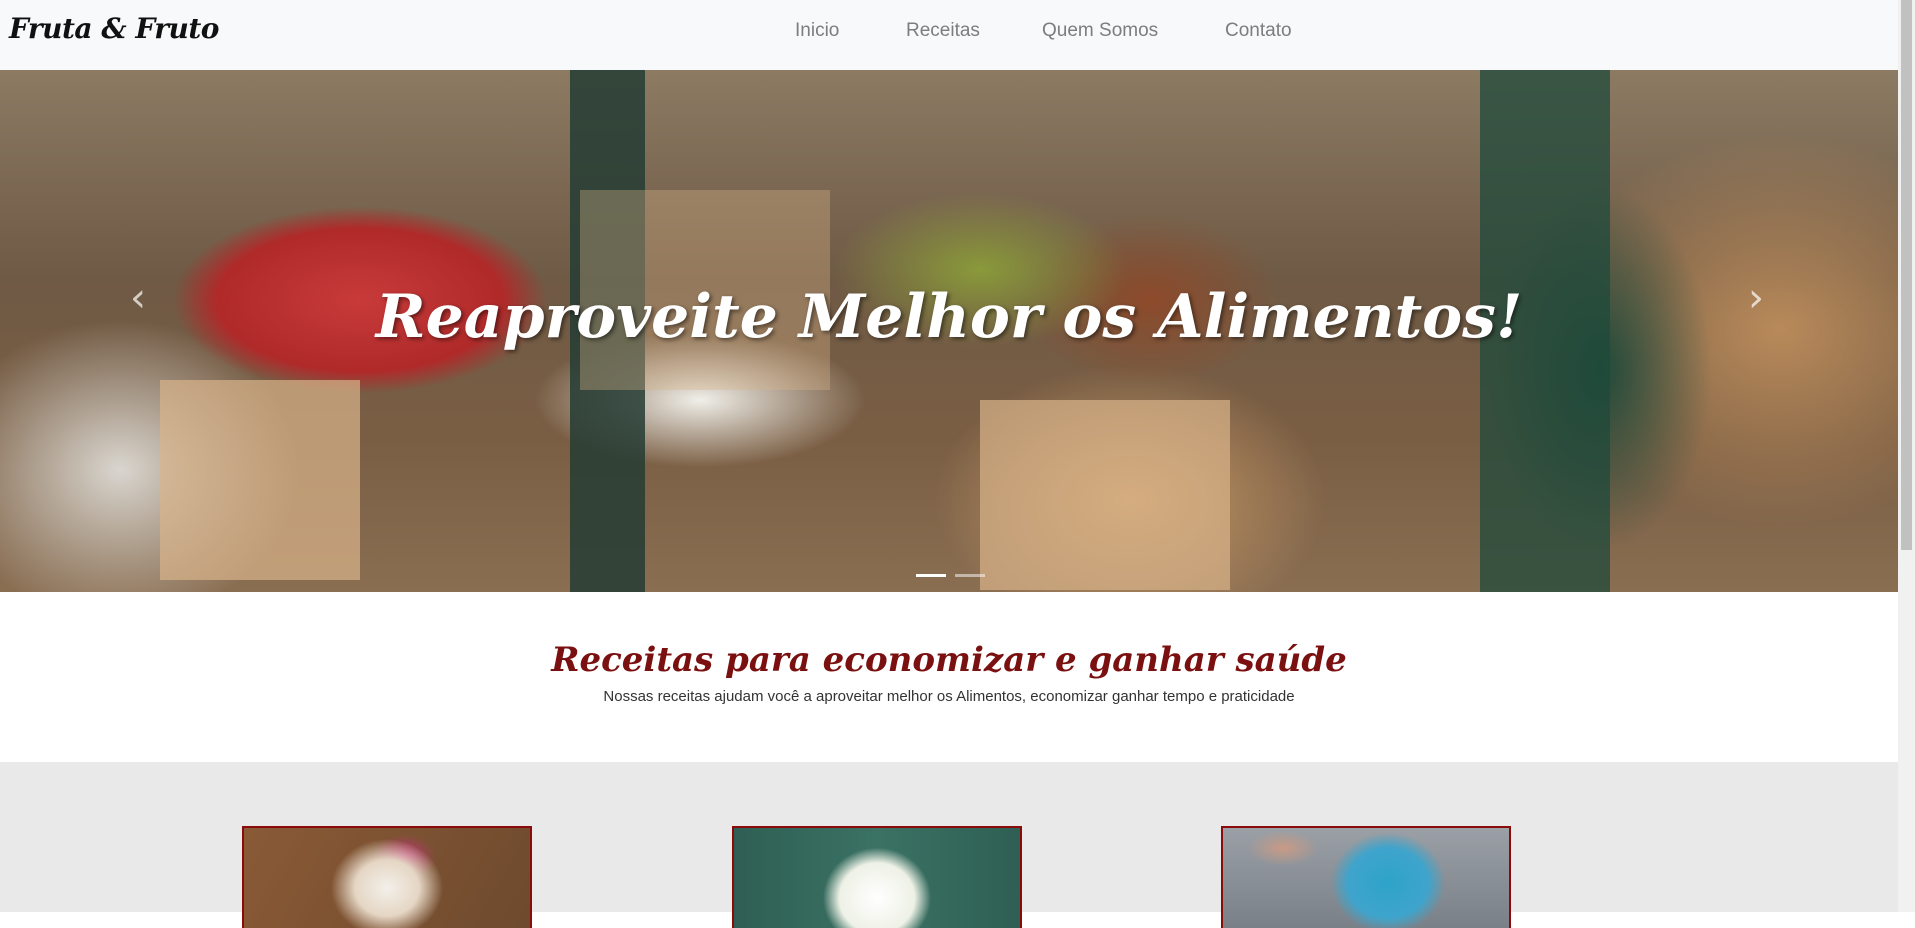 The width and height of the screenshot is (1915, 928). Describe the element at coordinates (1258, 31) in the screenshot. I see `nav-link-contato: Contato` at that location.